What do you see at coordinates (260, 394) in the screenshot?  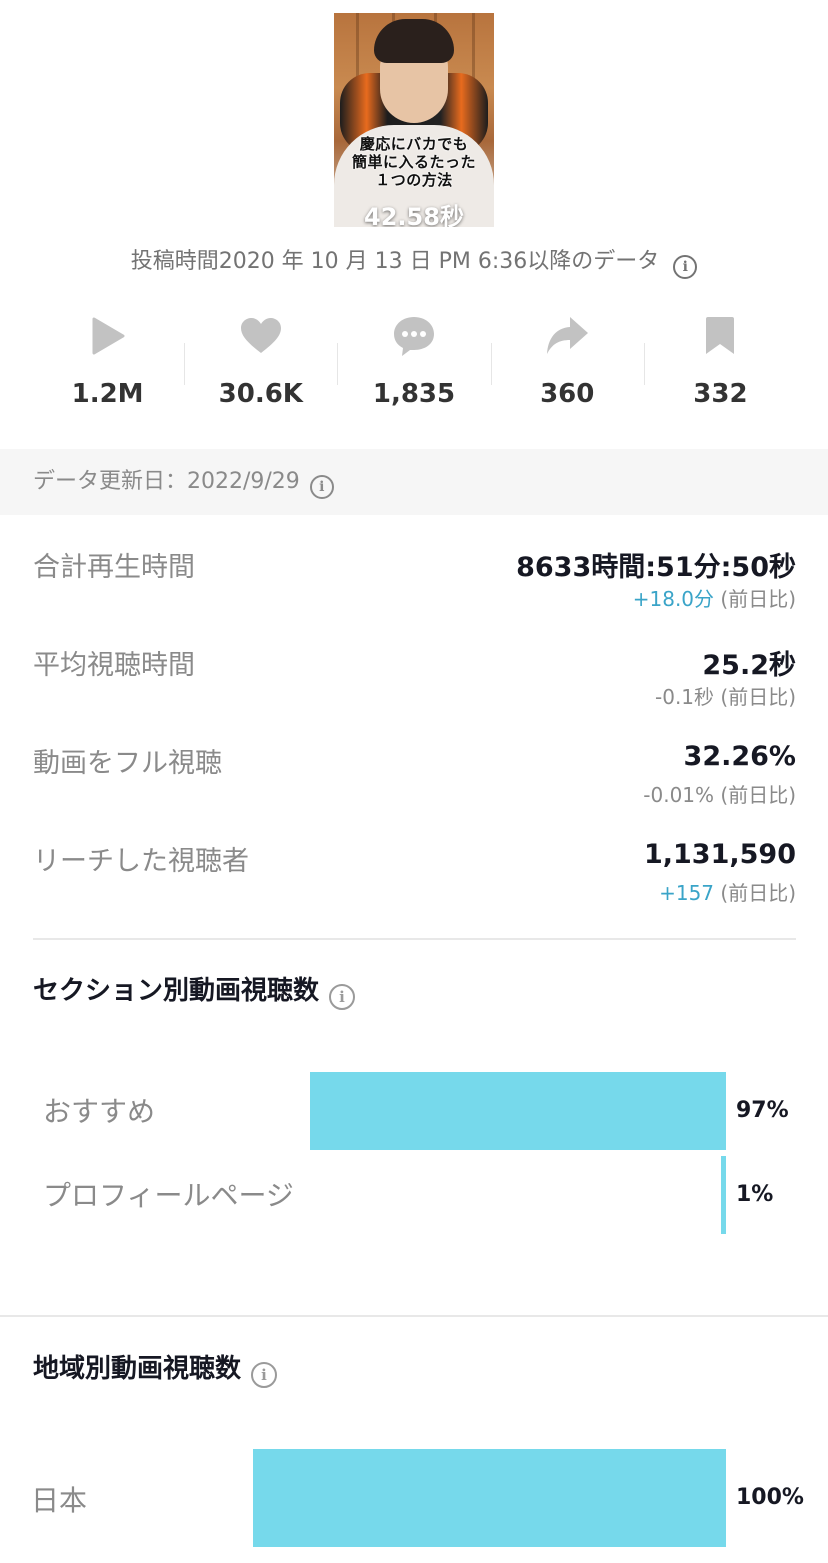 I see `stat-value: 30.6K` at bounding box center [260, 394].